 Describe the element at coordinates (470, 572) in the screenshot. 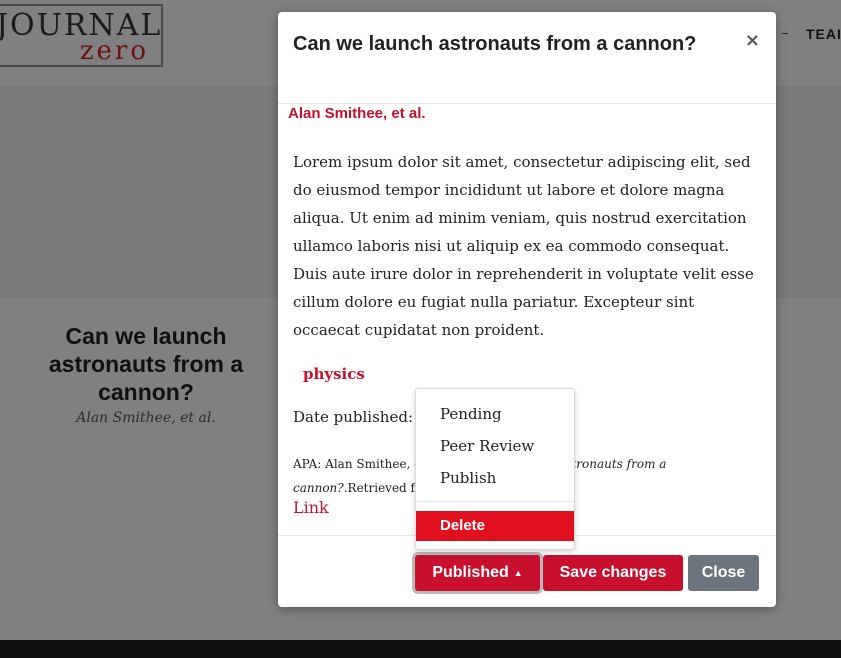

I see `status-button-label: Published` at that location.